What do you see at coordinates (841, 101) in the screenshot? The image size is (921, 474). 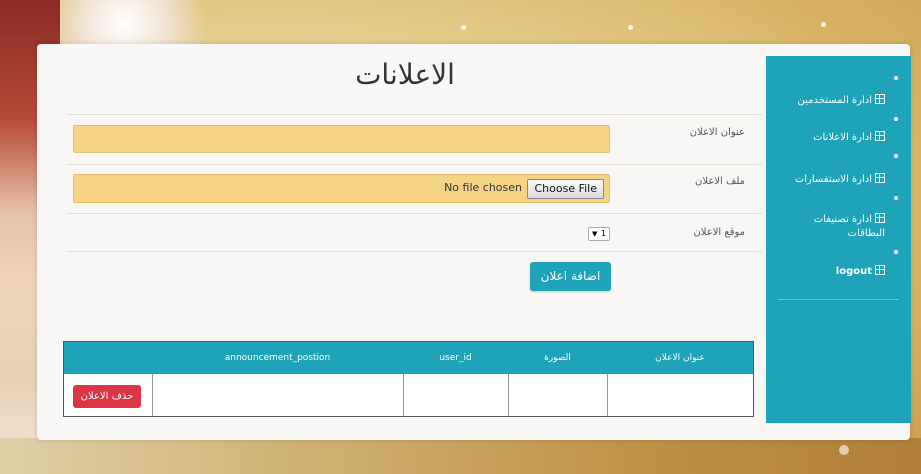 I see `sidebar-item-users: ادارة المستخدمين` at bounding box center [841, 101].